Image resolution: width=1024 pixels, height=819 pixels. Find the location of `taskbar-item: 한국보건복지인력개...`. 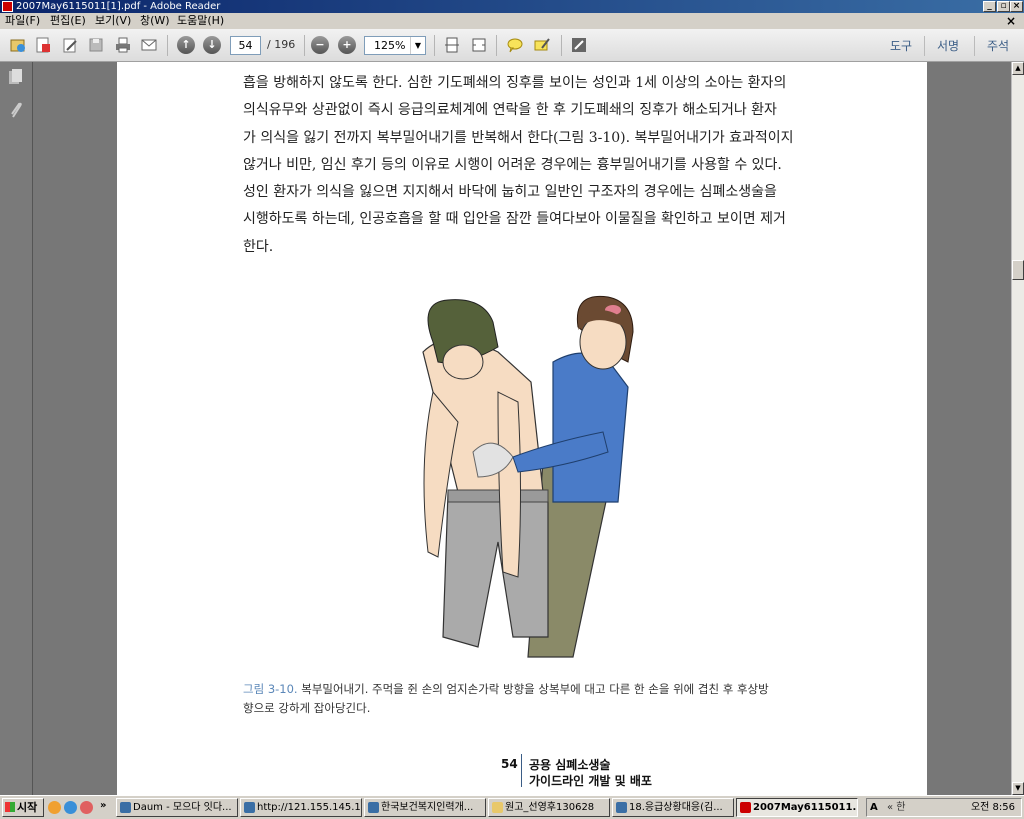

taskbar-item: 한국보건복지인력개... is located at coordinates (425, 807).